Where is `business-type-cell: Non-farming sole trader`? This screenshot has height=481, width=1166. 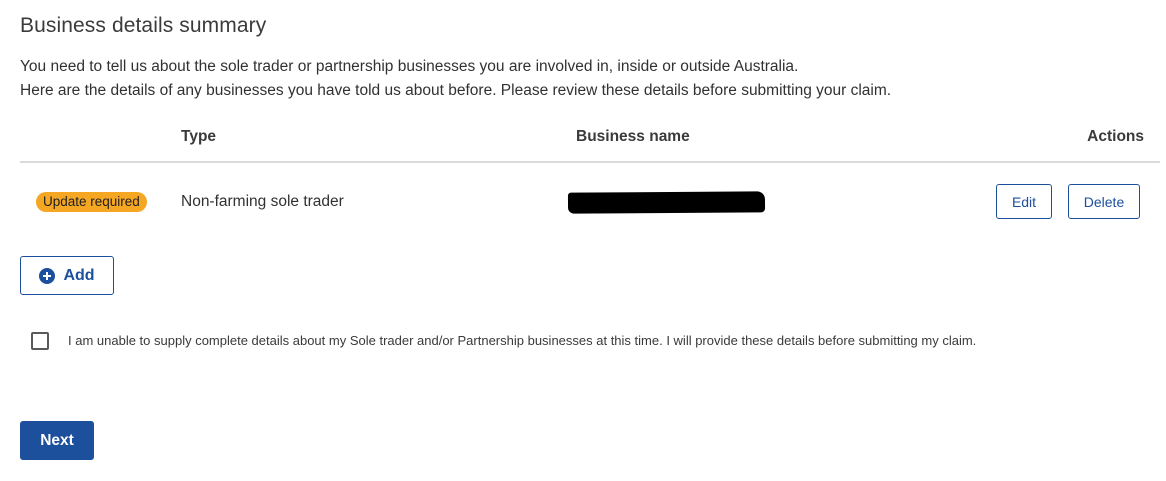 business-type-cell: Non-farming sole trader is located at coordinates (262, 201).